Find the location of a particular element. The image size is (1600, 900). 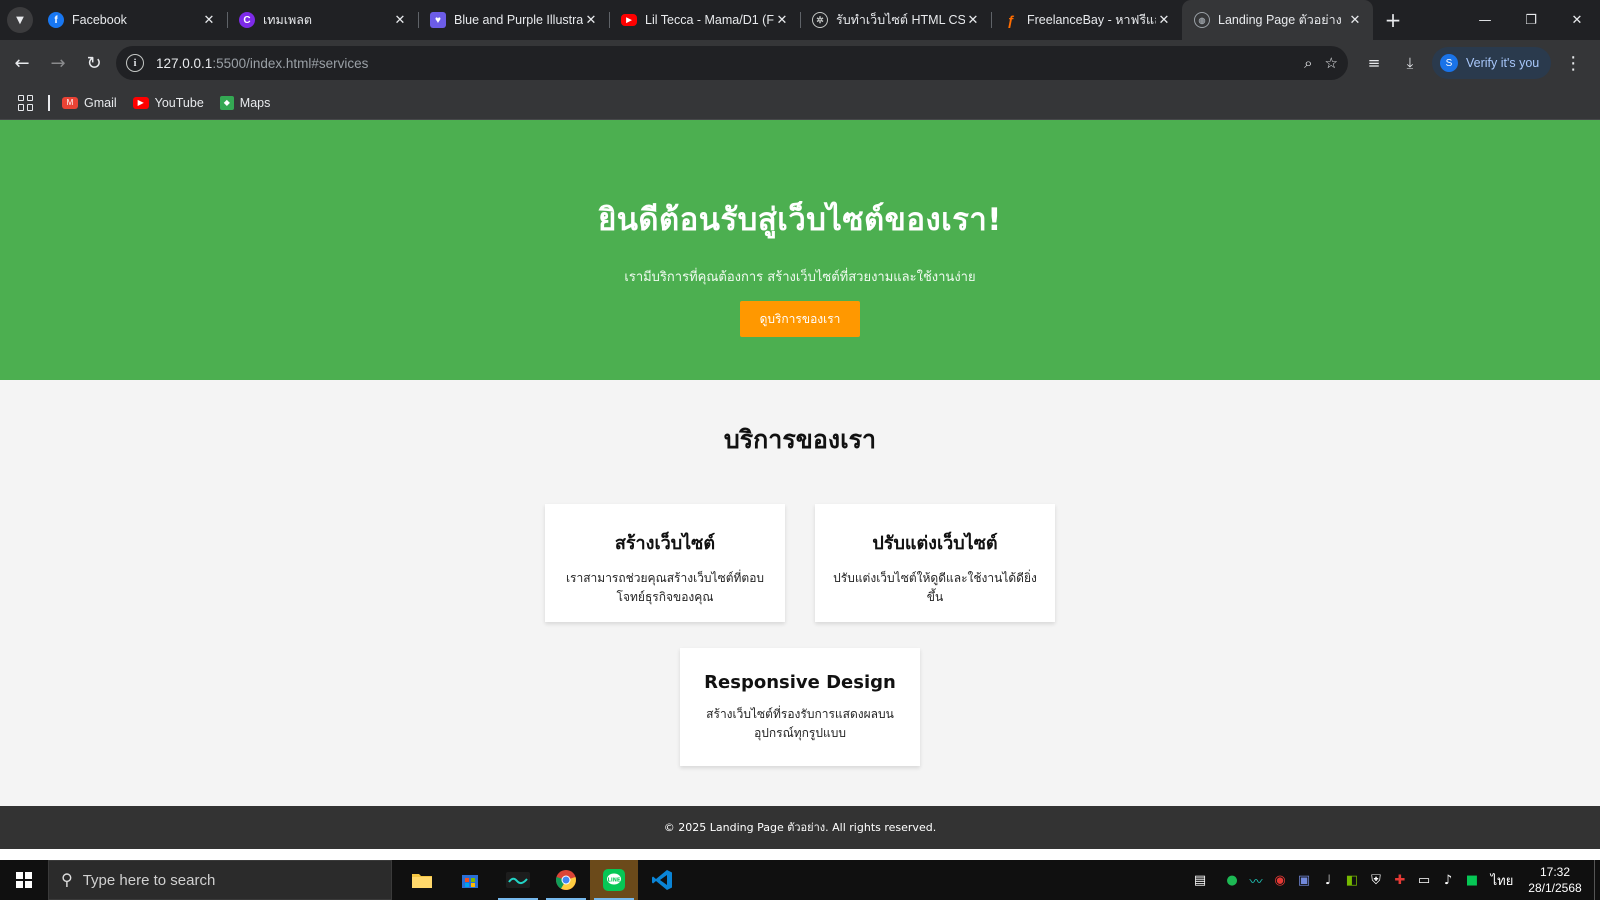

profile-avatar: S is located at coordinates (1449, 63).